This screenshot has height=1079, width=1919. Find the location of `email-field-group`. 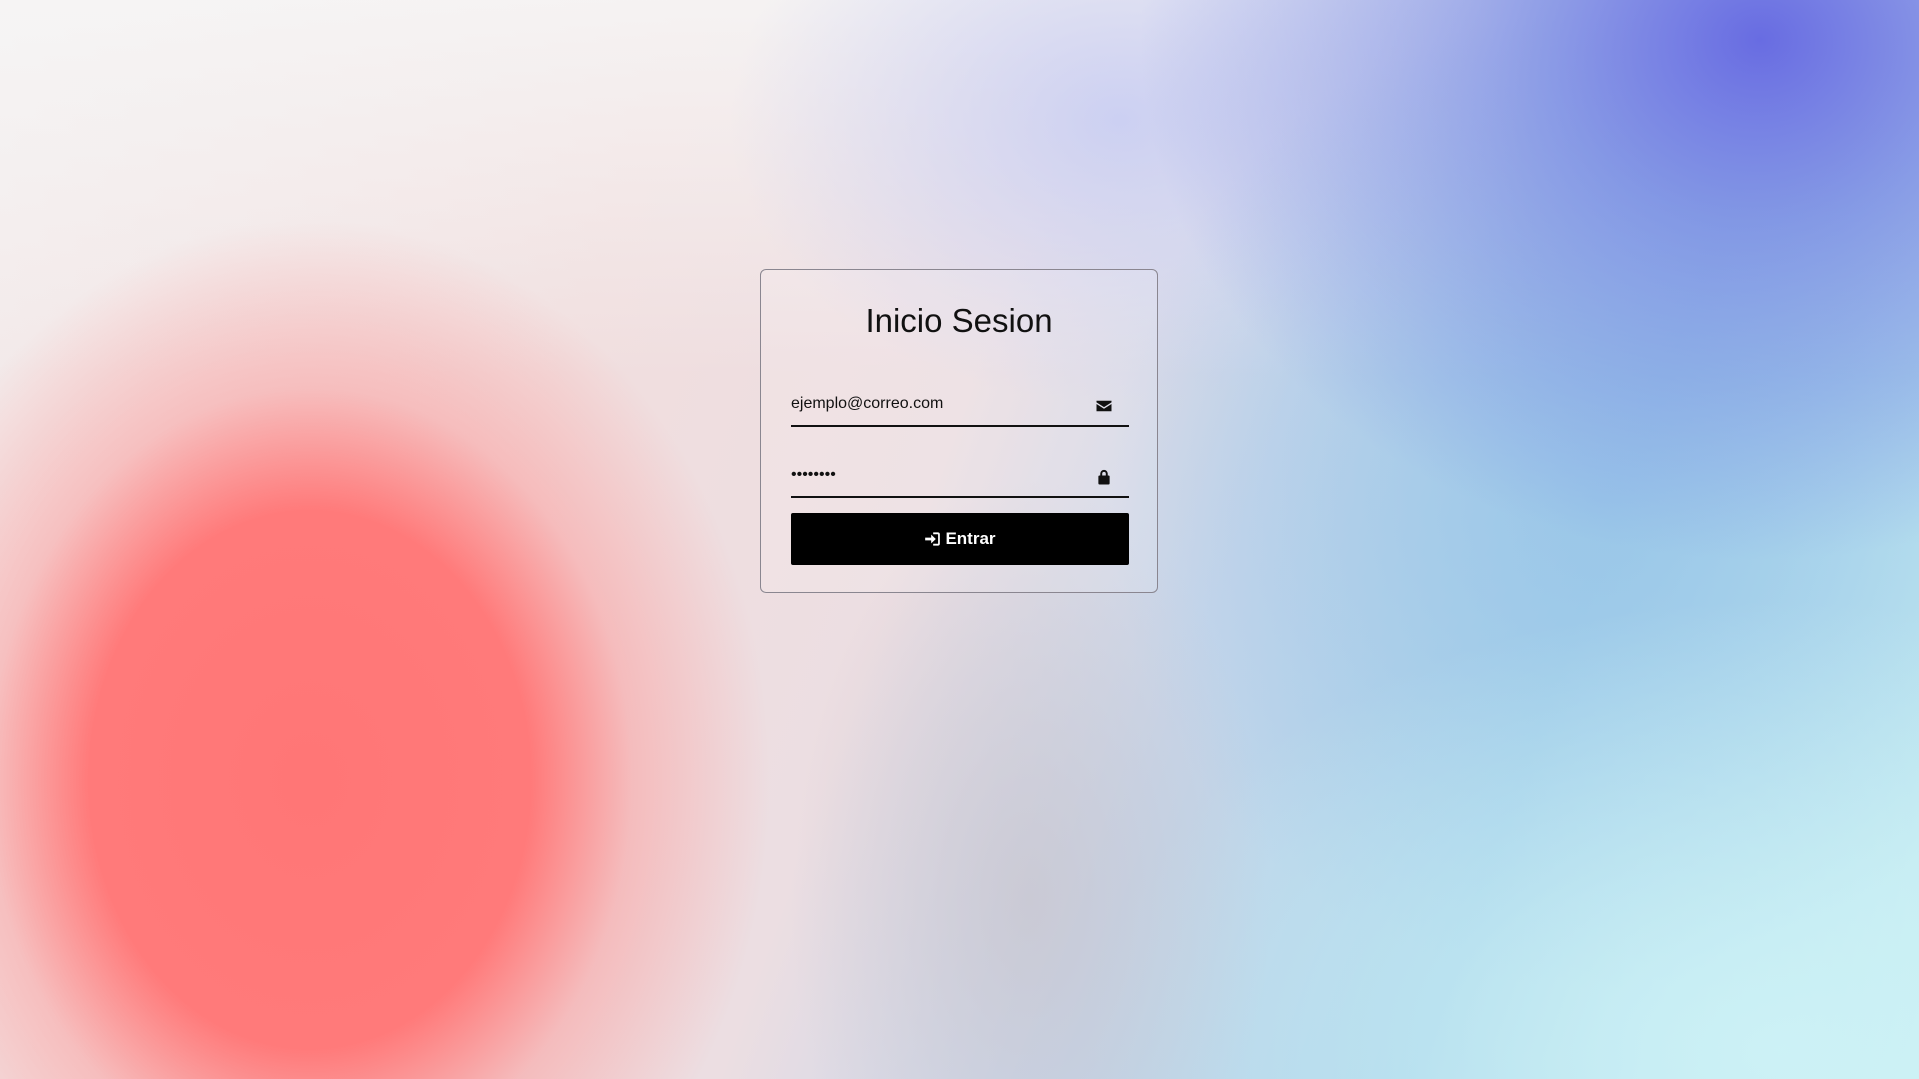

email-field-group is located at coordinates (960, 406).